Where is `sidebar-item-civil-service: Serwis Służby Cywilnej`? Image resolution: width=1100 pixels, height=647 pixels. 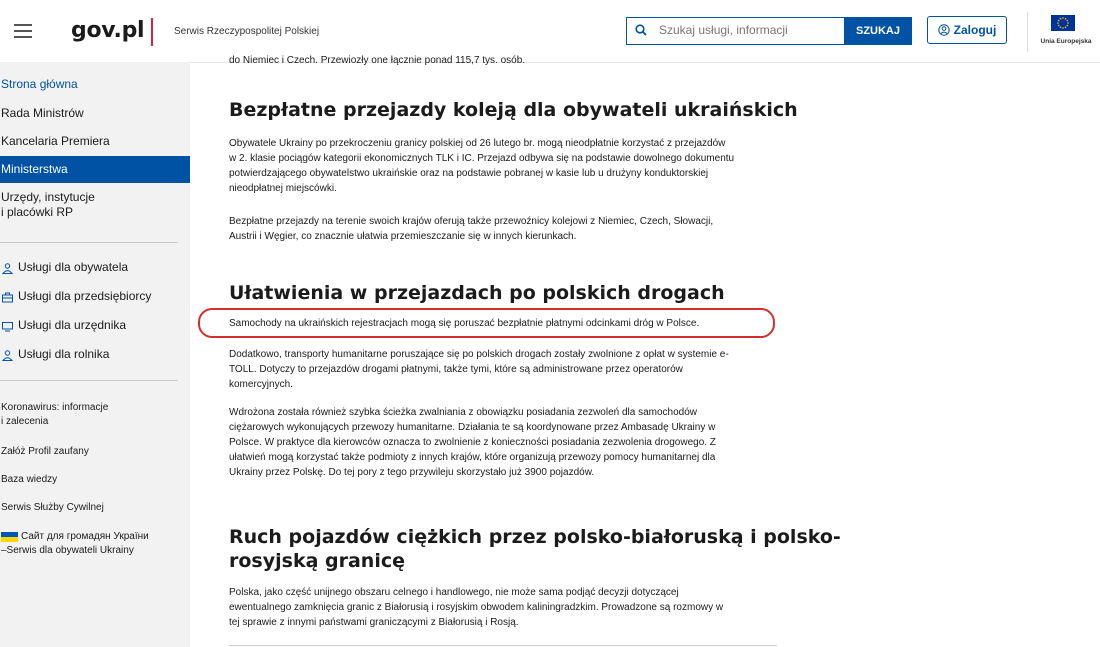
sidebar-item-civil-service: Serwis Służby Cywilnej is located at coordinates (95, 510).